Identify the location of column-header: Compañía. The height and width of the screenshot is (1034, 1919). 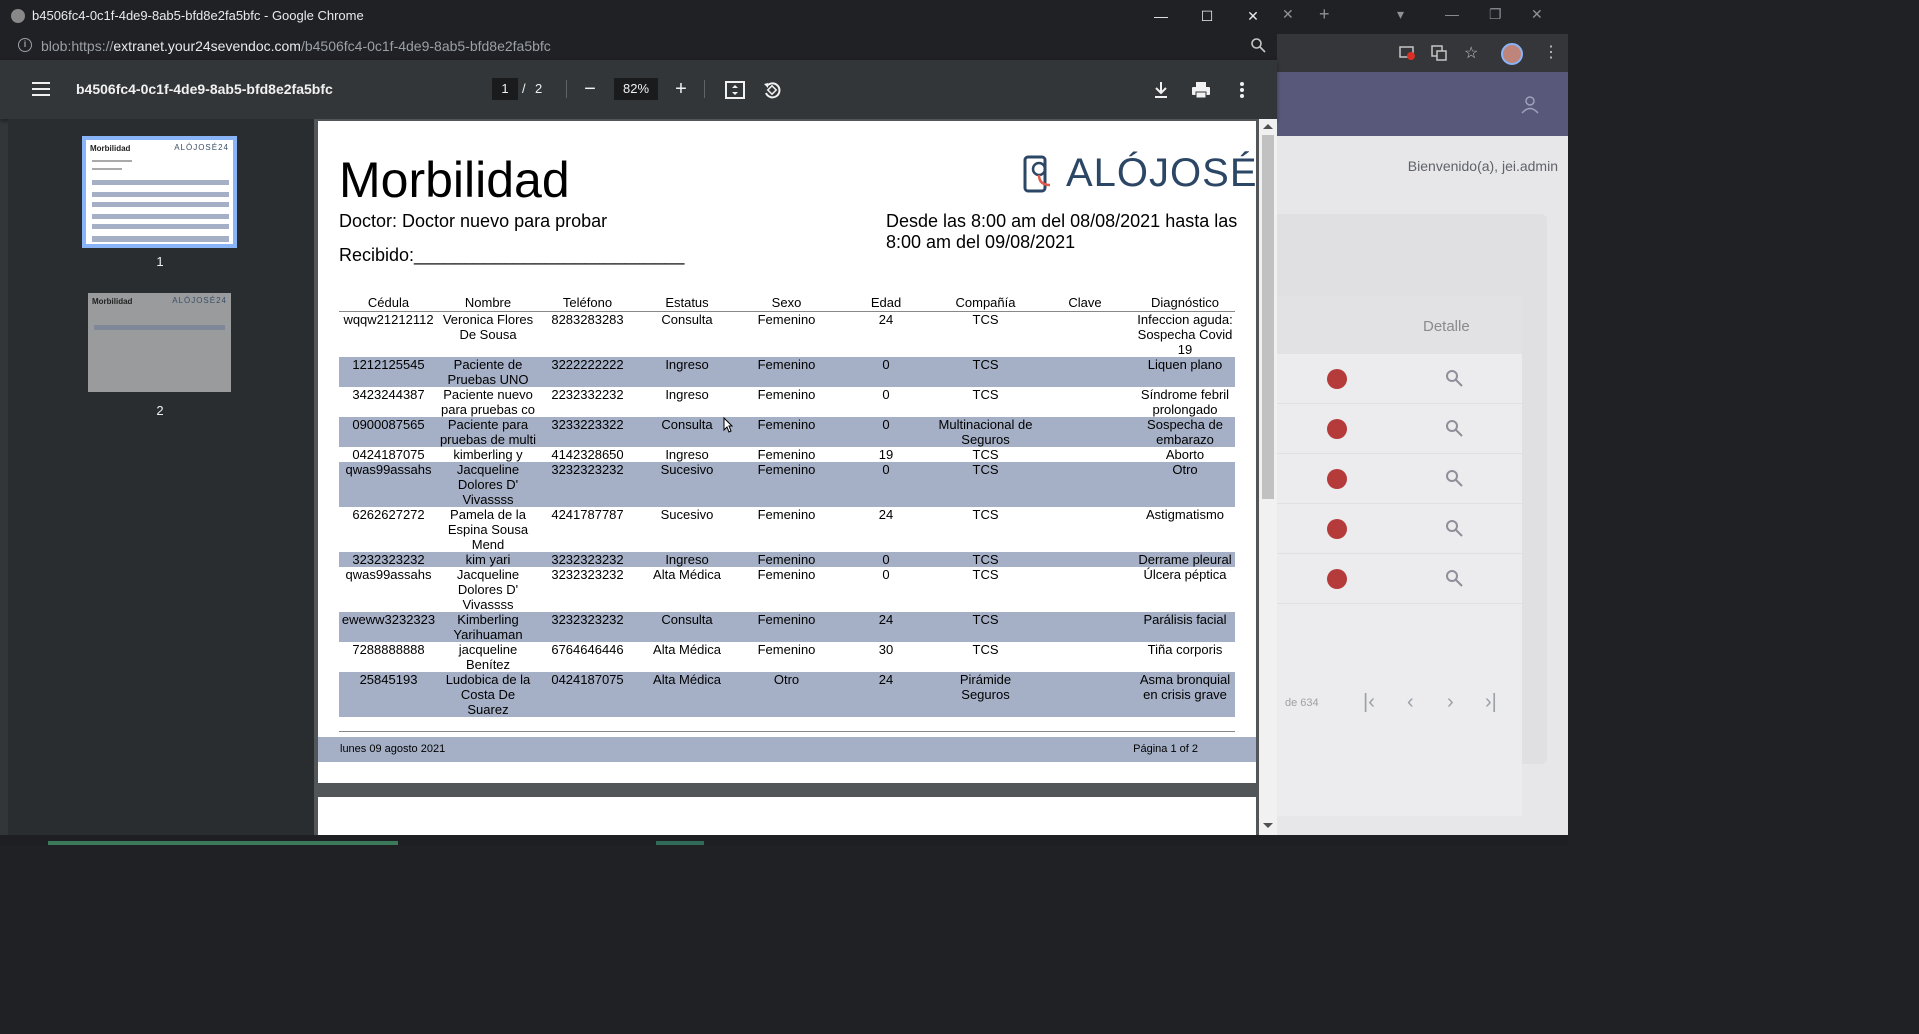
(985, 303).